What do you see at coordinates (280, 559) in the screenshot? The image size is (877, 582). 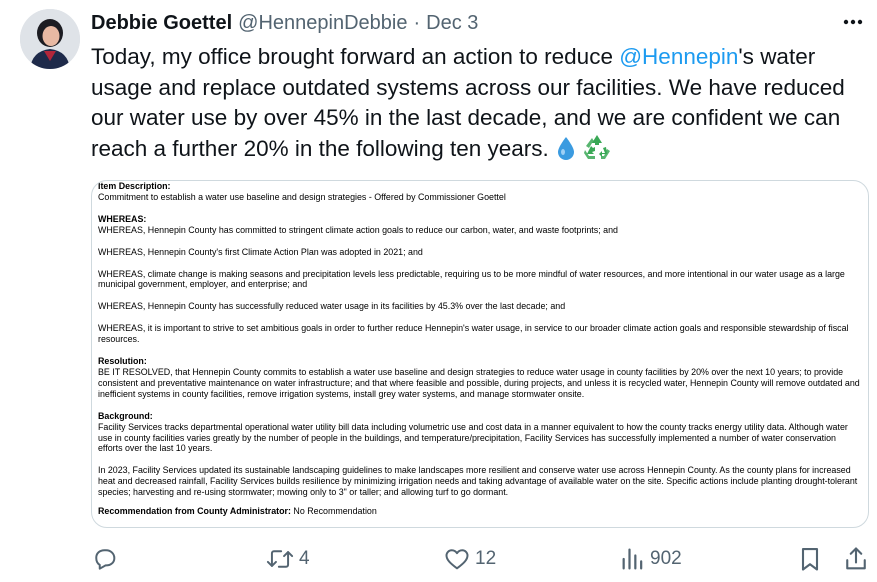 I see `retweet-icon` at bounding box center [280, 559].